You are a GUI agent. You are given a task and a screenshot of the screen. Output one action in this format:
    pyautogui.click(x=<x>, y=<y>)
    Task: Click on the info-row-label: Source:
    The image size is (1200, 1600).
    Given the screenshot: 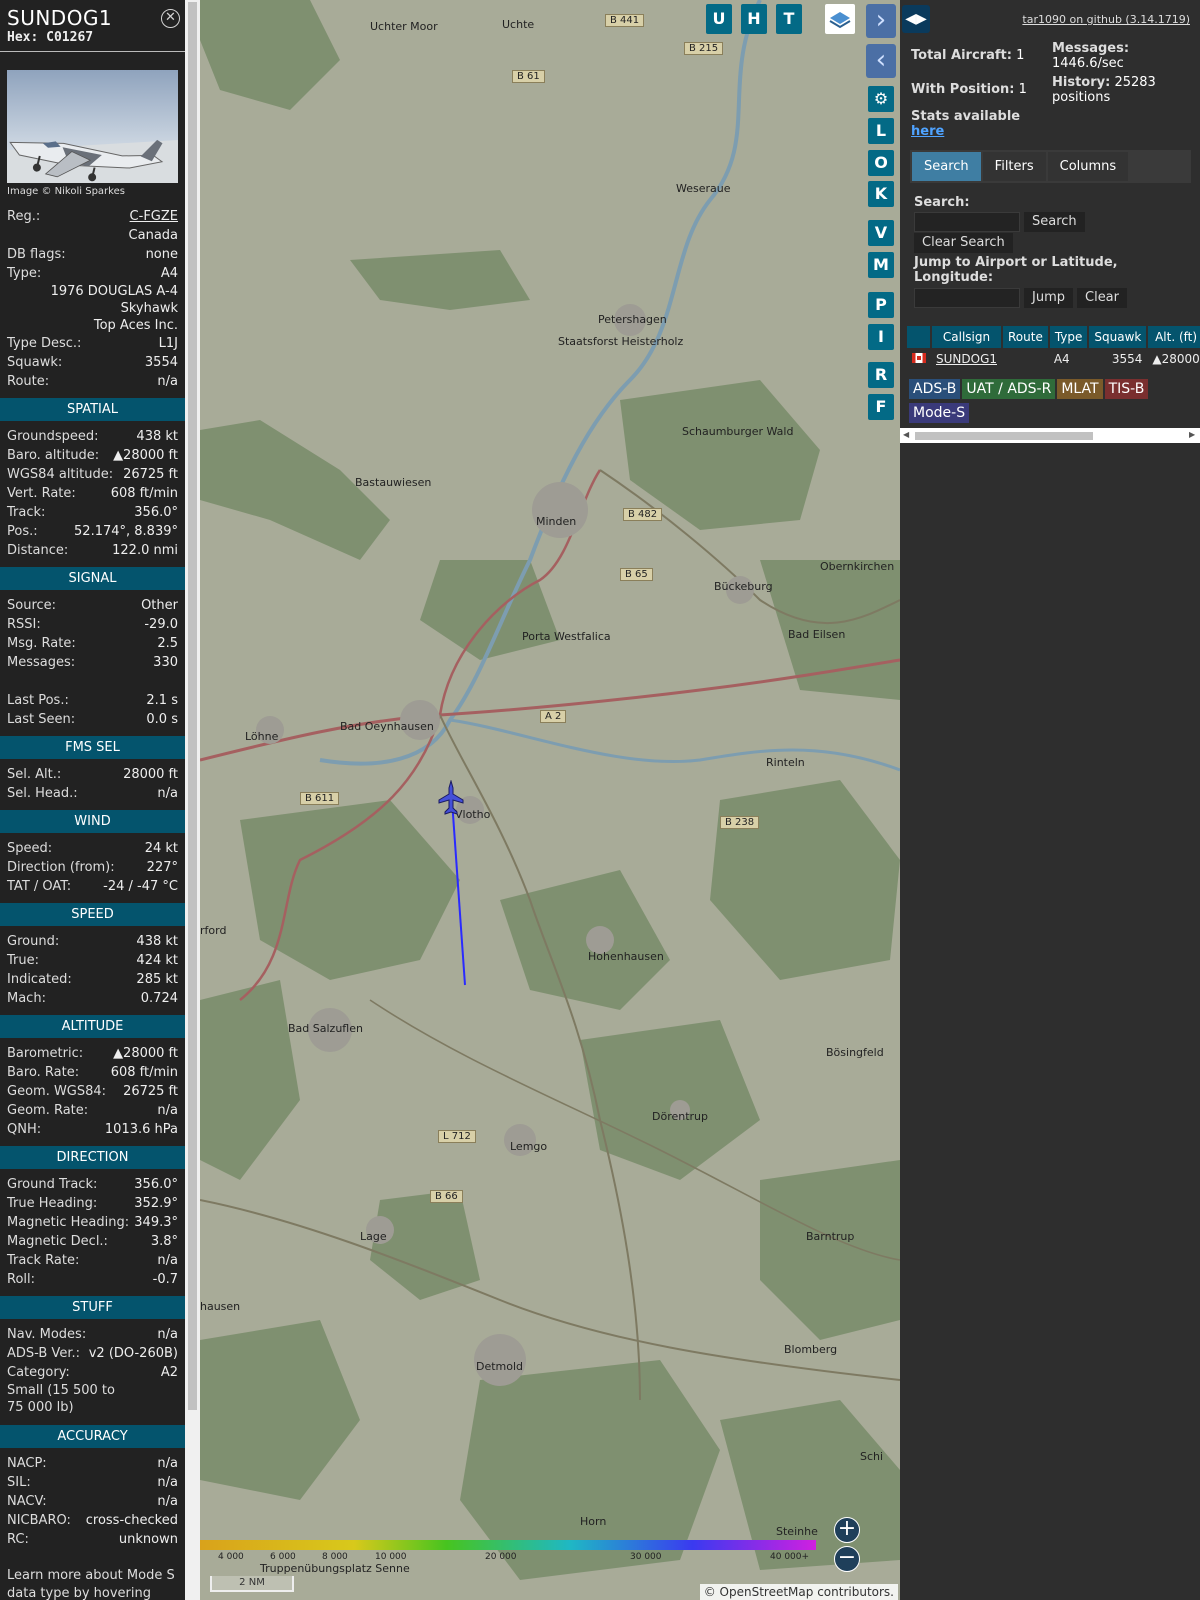 What is the action you would take?
    pyautogui.click(x=32, y=605)
    